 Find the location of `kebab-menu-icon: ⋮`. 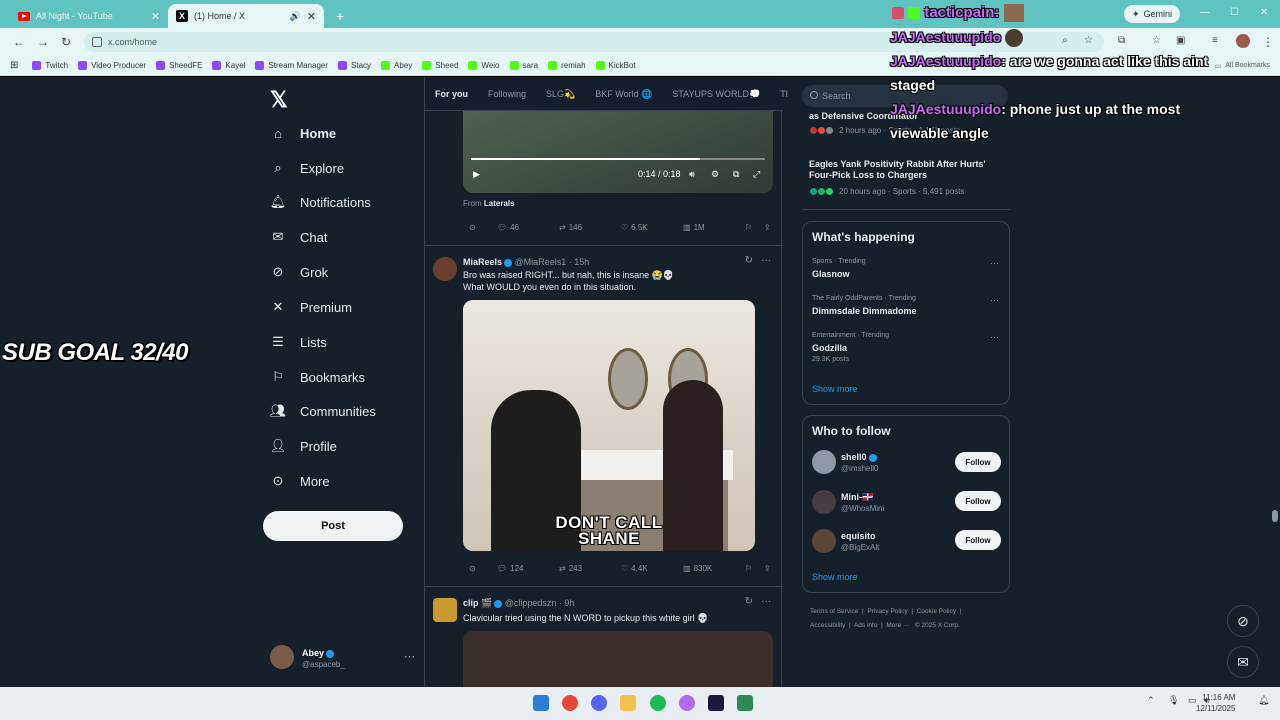

kebab-menu-icon: ⋮ is located at coordinates (1268, 42).